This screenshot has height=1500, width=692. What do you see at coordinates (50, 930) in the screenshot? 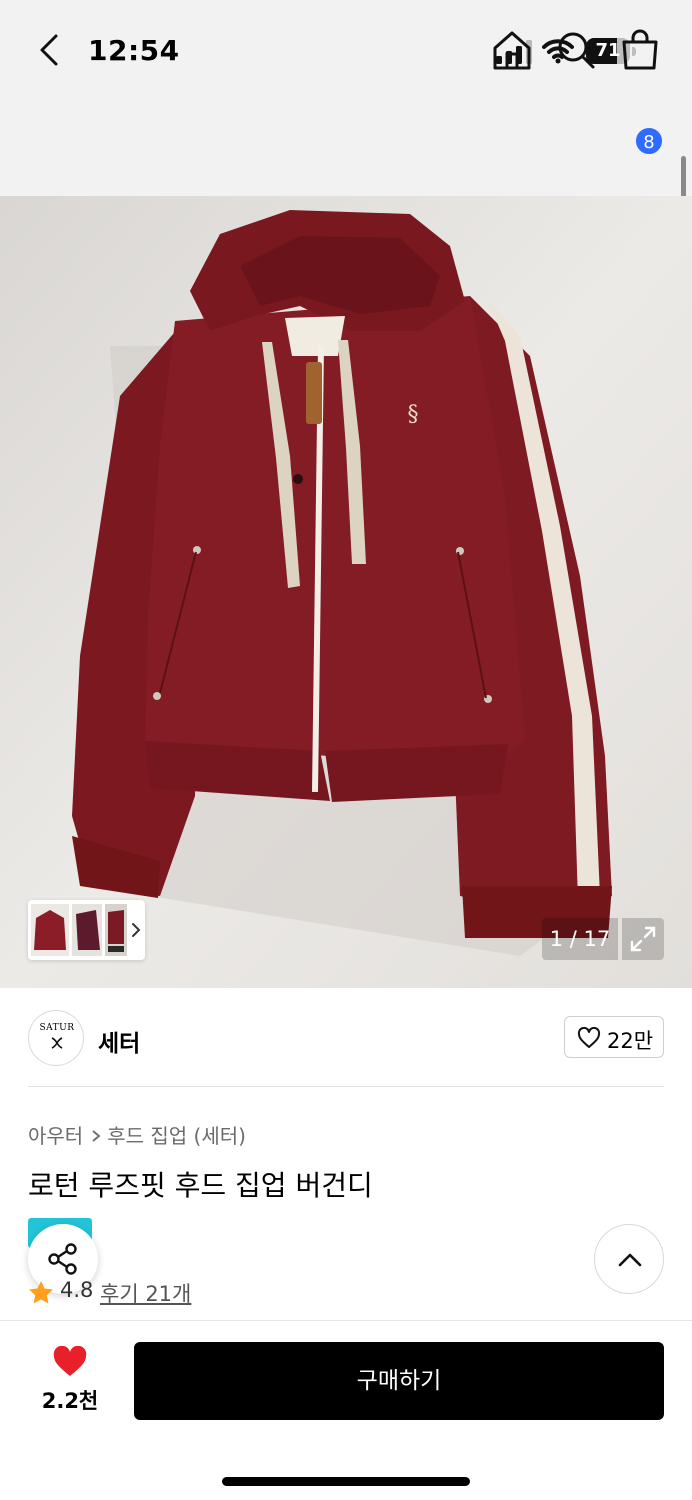
I see `thumbnail-front-icon` at bounding box center [50, 930].